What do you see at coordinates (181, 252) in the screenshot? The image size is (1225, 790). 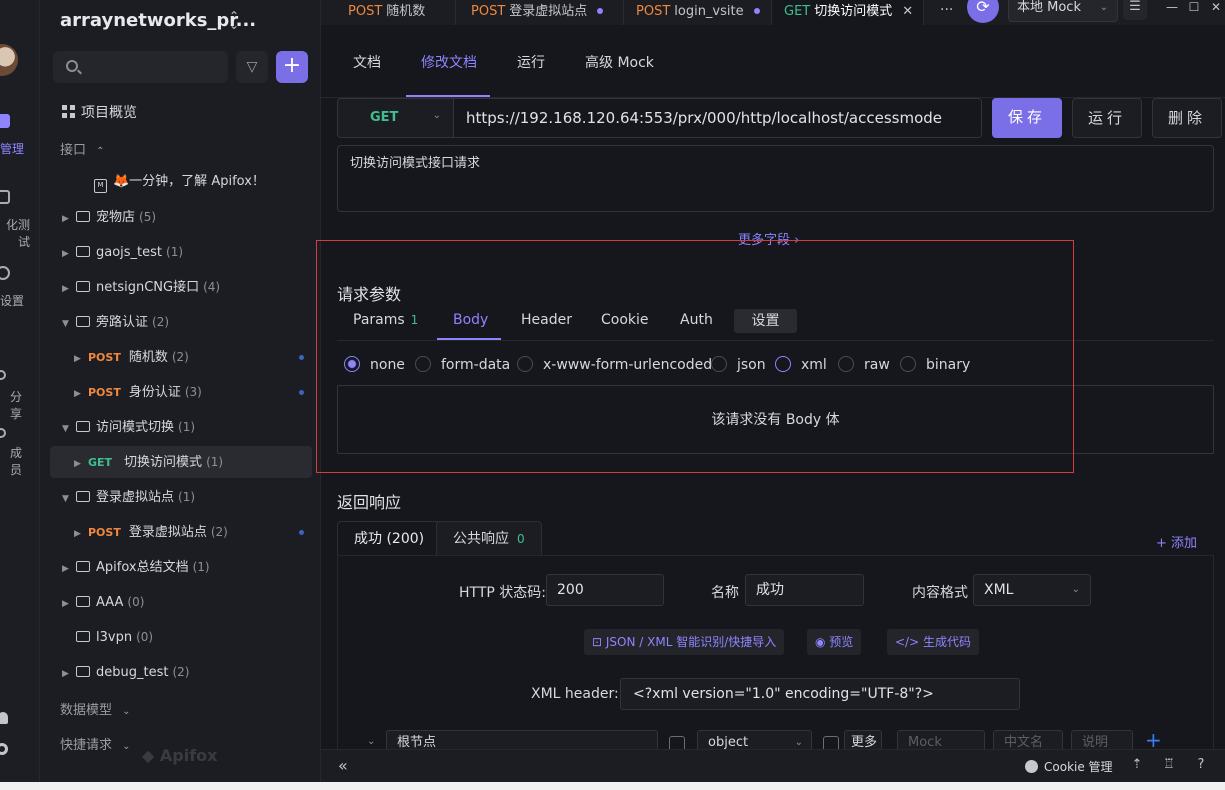 I see `tree-folder-item: ▶ gaojs_test (1)` at bounding box center [181, 252].